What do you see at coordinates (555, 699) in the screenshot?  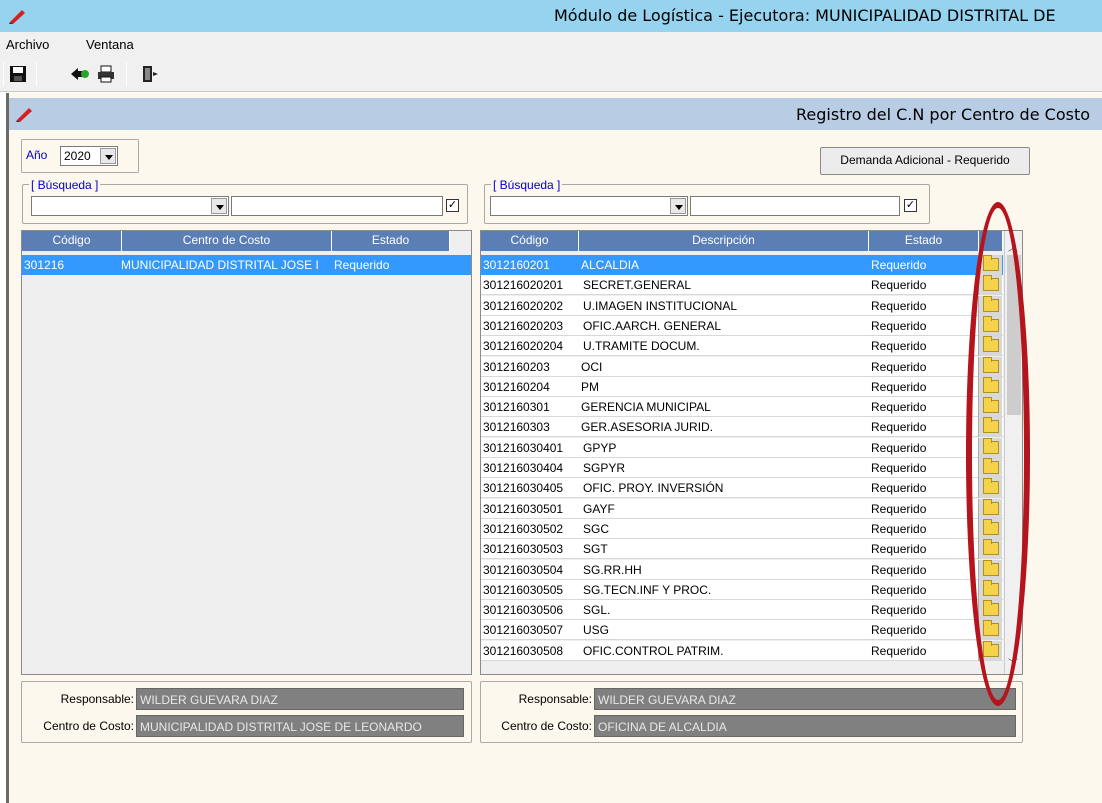 I see `right-responsable-label: Responsable:` at bounding box center [555, 699].